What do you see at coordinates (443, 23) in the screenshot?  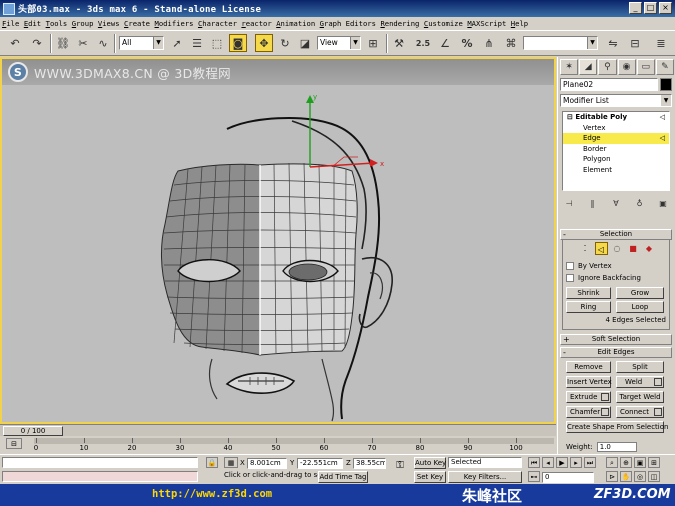 I see `menu-customize: Customize` at bounding box center [443, 23].